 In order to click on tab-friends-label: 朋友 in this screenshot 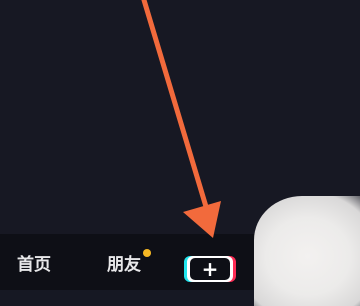, I will do `click(124, 264)`.